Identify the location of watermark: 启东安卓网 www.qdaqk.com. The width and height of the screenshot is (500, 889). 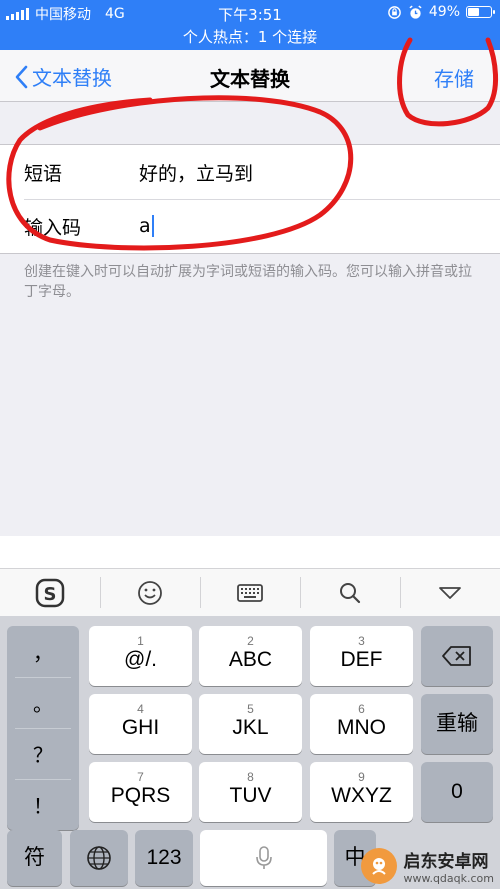
(427, 866).